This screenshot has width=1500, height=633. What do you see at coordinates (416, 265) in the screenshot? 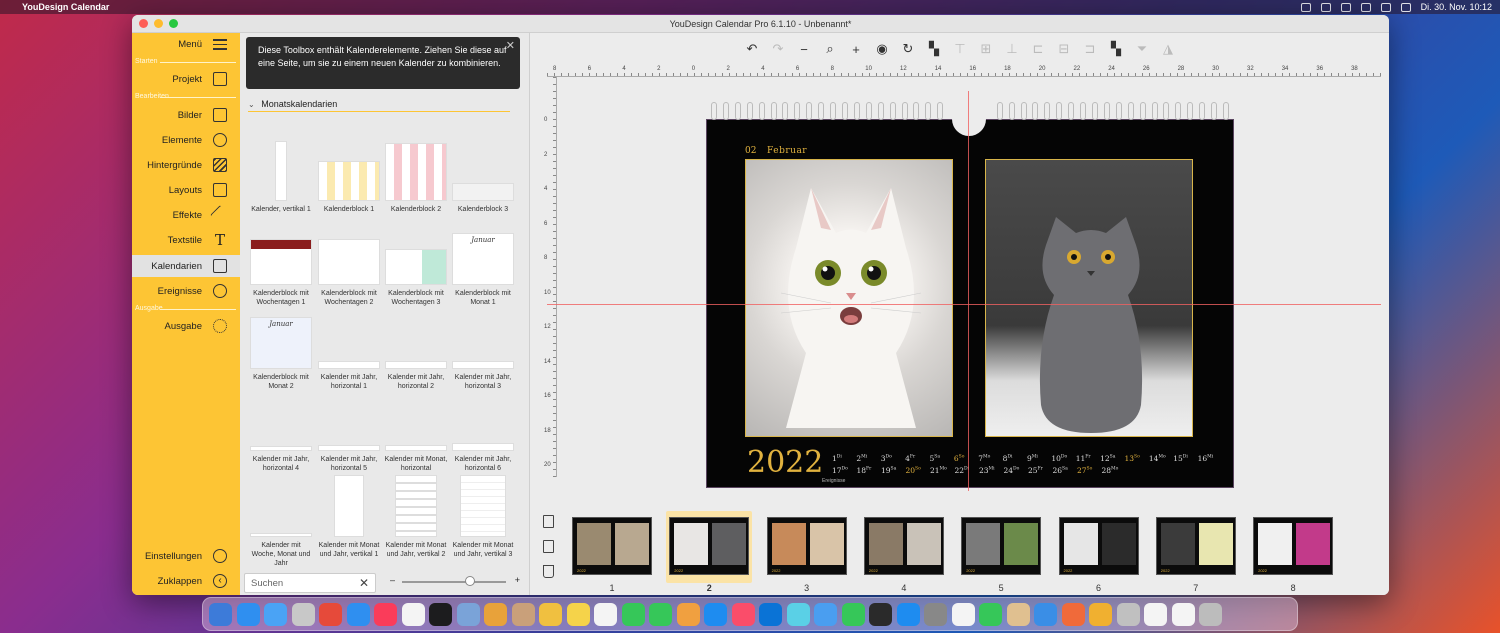
I see `calendar-element-item: Kalenderblock mit Wochentagen 3` at bounding box center [416, 265].